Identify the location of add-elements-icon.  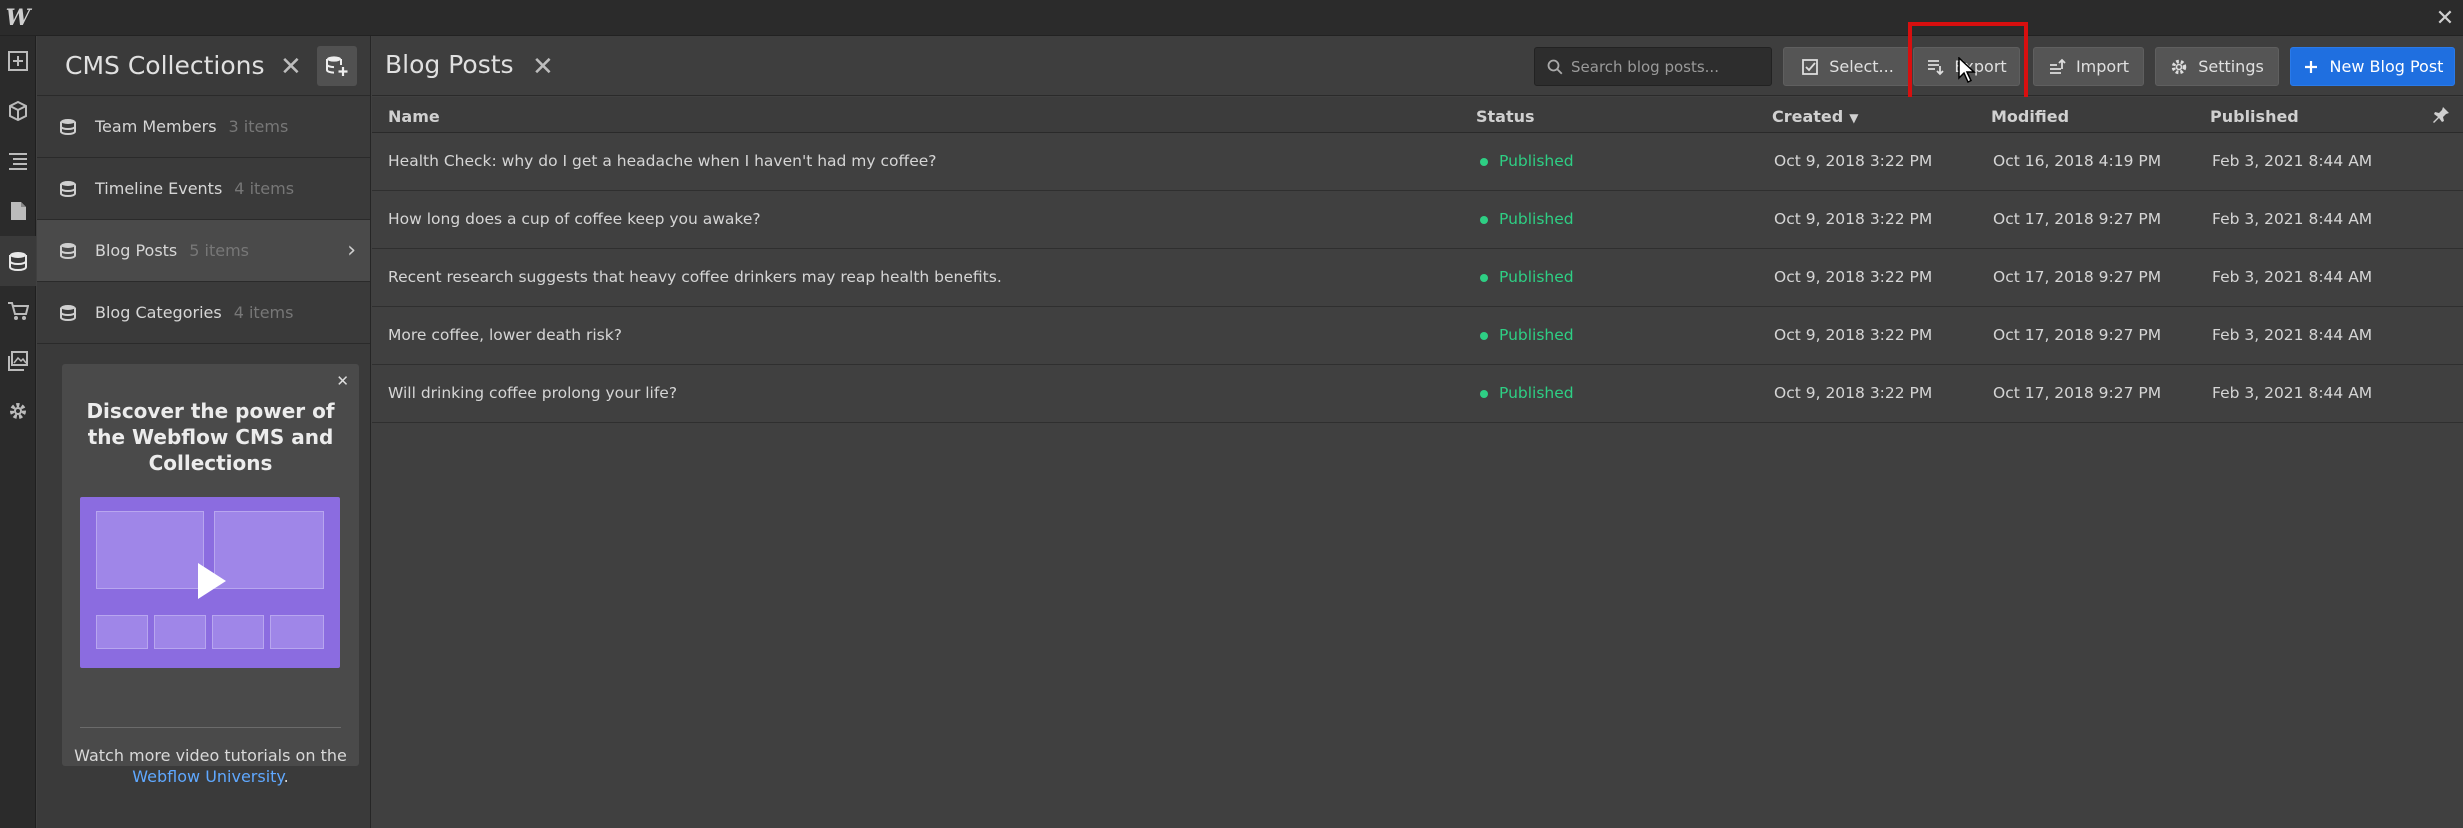
(18, 61).